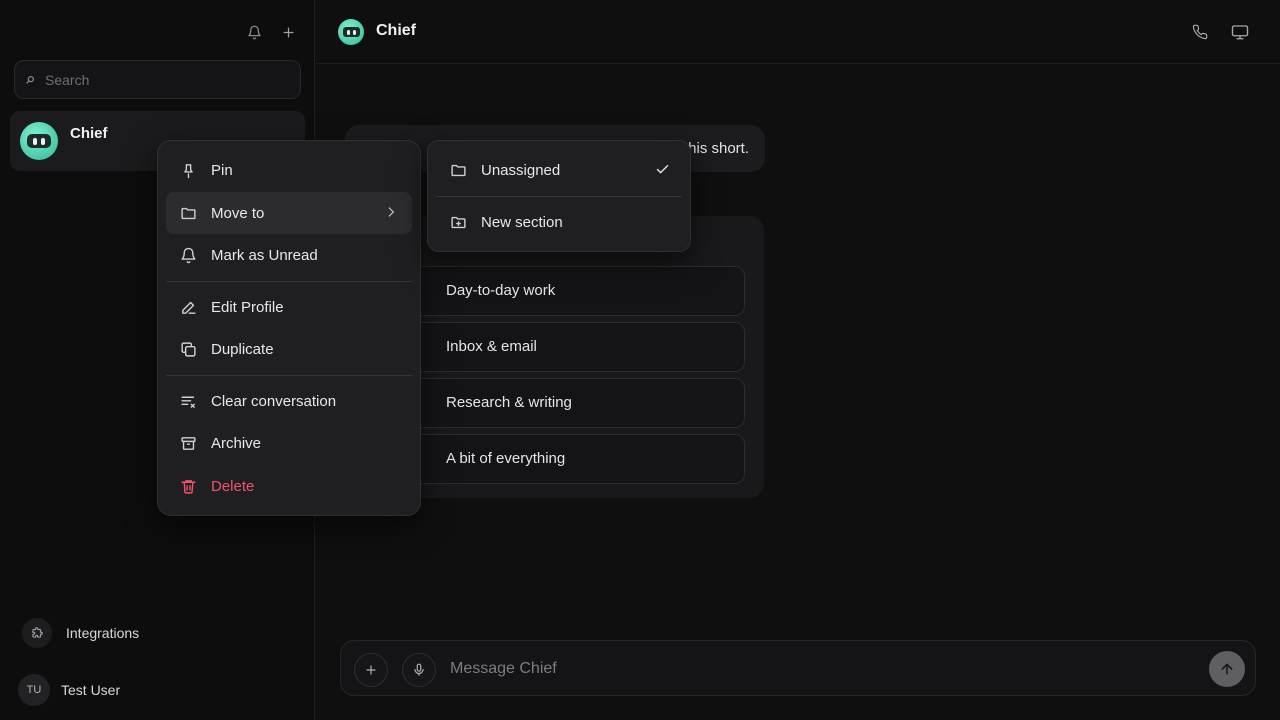  I want to click on sidebar-top-actions, so click(271, 32).